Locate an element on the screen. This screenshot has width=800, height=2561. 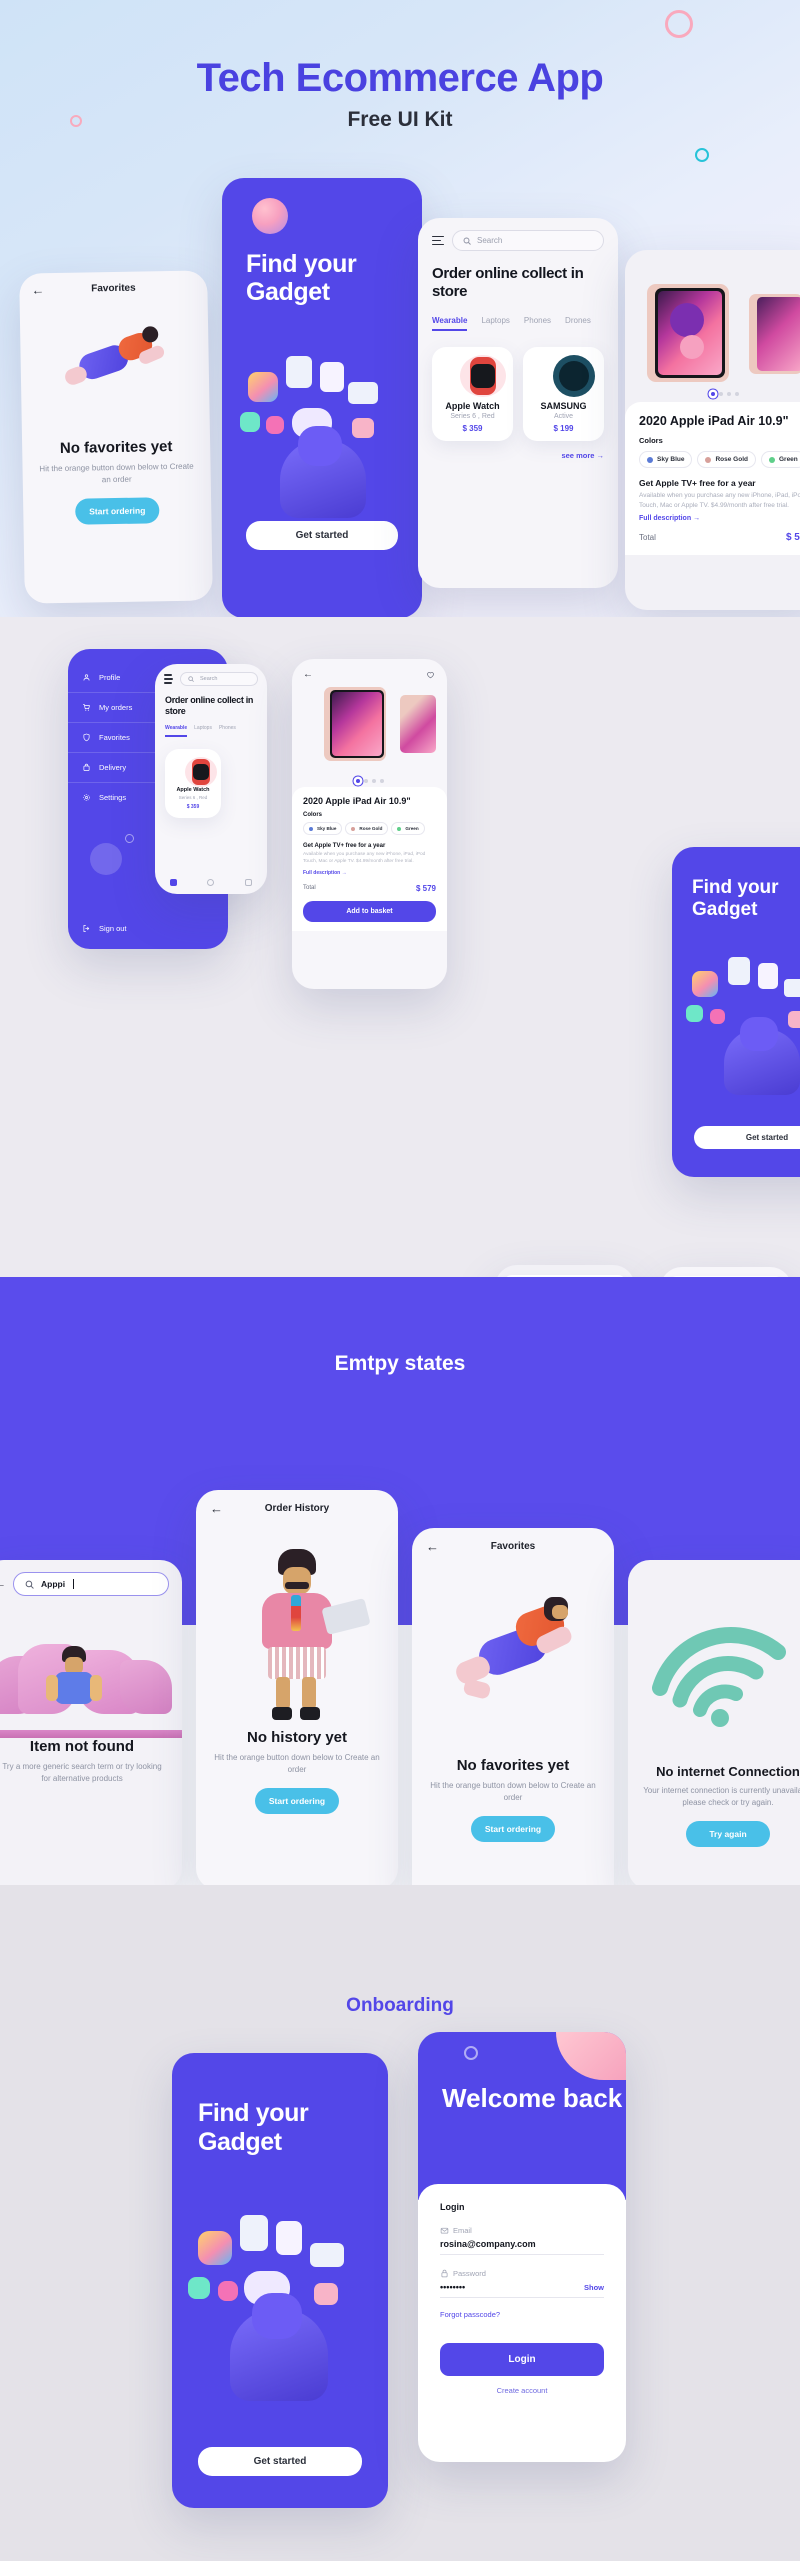
color-chips: Sky Blue Rose Gold Green is located at coordinates (719, 459).